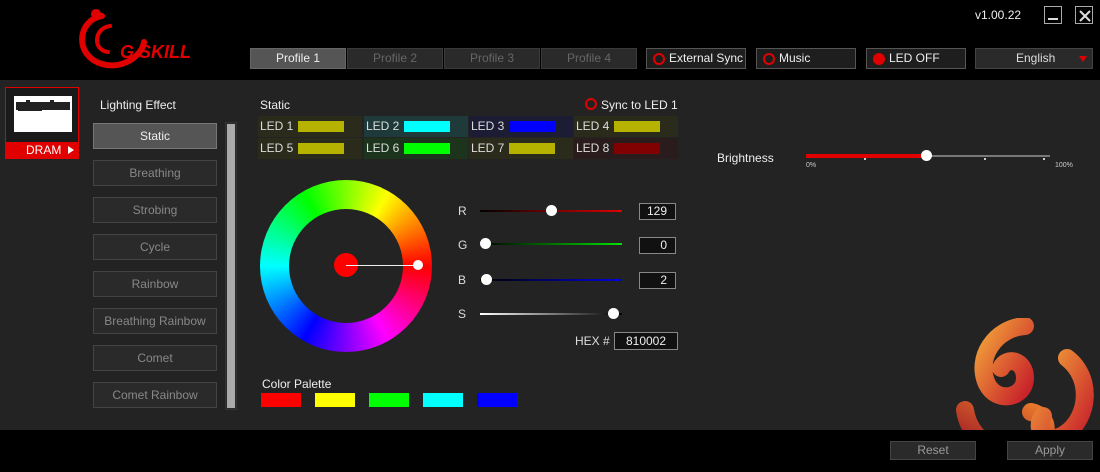 This screenshot has height=472, width=1100. I want to click on b-slider-track, so click(551, 280).